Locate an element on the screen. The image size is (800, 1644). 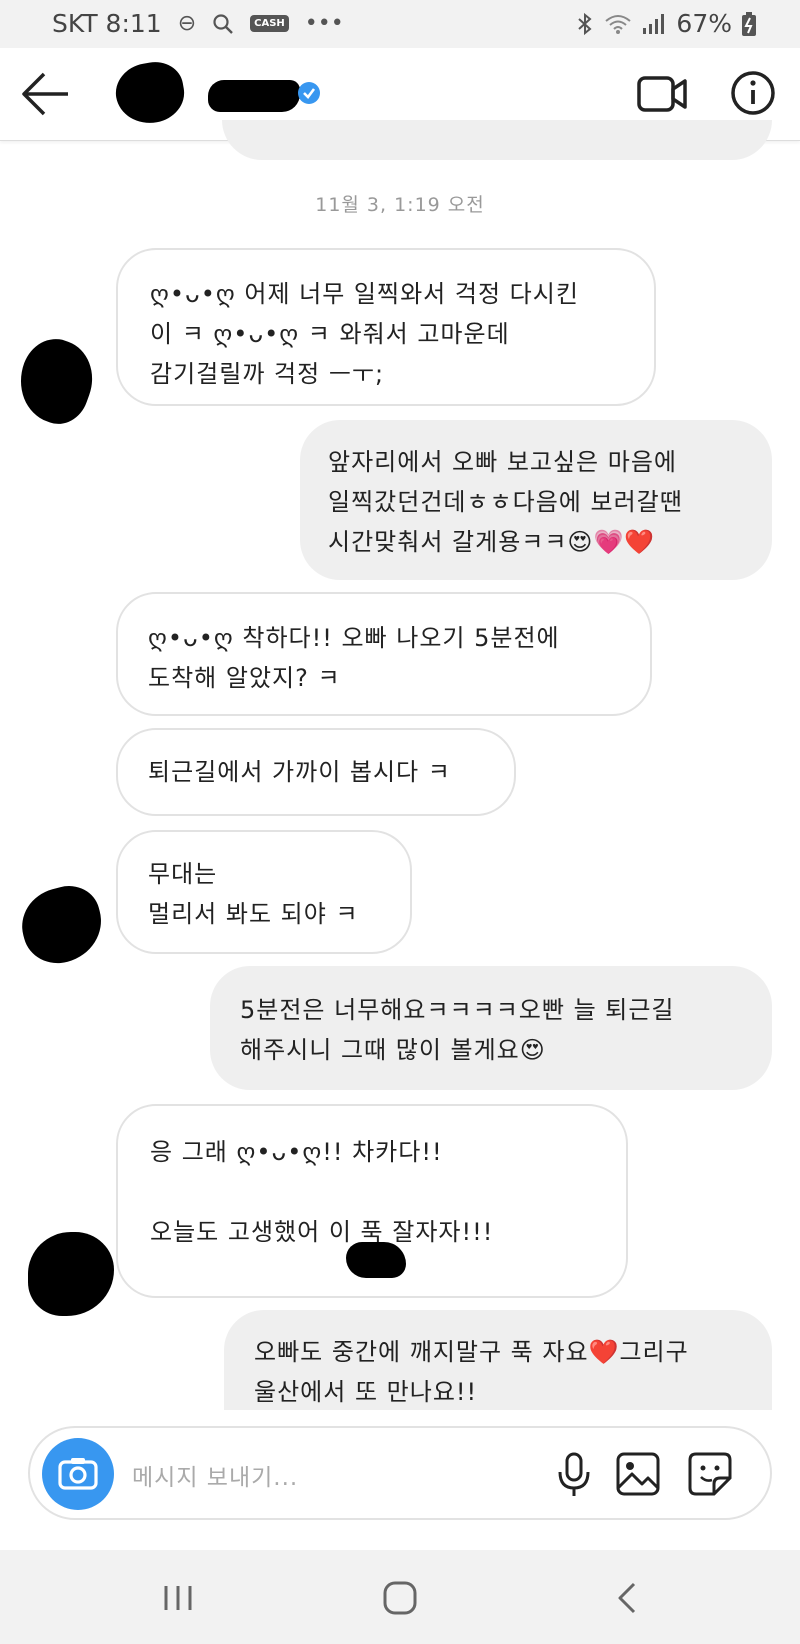
video-call-icon is located at coordinates (662, 94).